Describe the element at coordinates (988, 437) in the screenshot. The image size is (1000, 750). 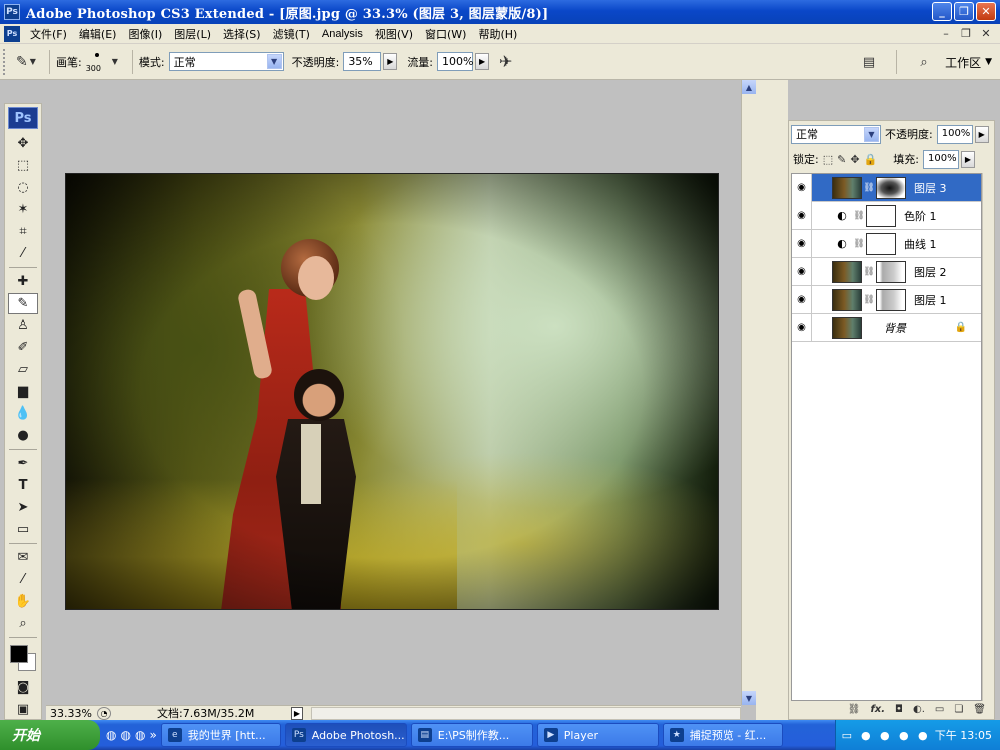
I see `layers-scrollbar` at that location.